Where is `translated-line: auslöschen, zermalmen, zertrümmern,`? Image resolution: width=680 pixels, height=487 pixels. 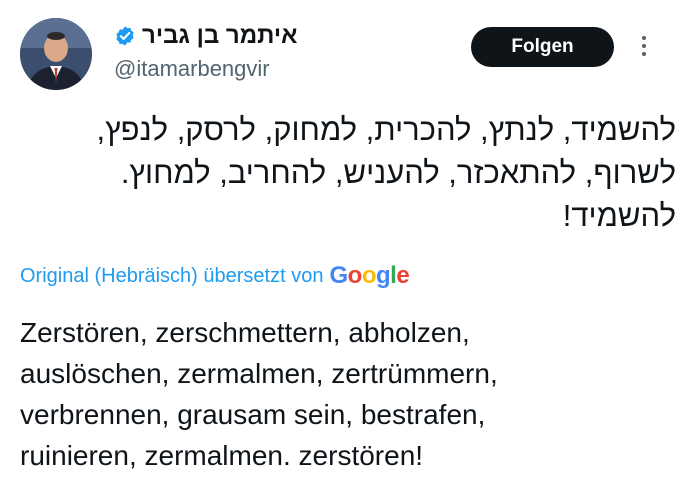
translated-line: auslöschen, zermalmen, zertrümmern, is located at coordinates (259, 373).